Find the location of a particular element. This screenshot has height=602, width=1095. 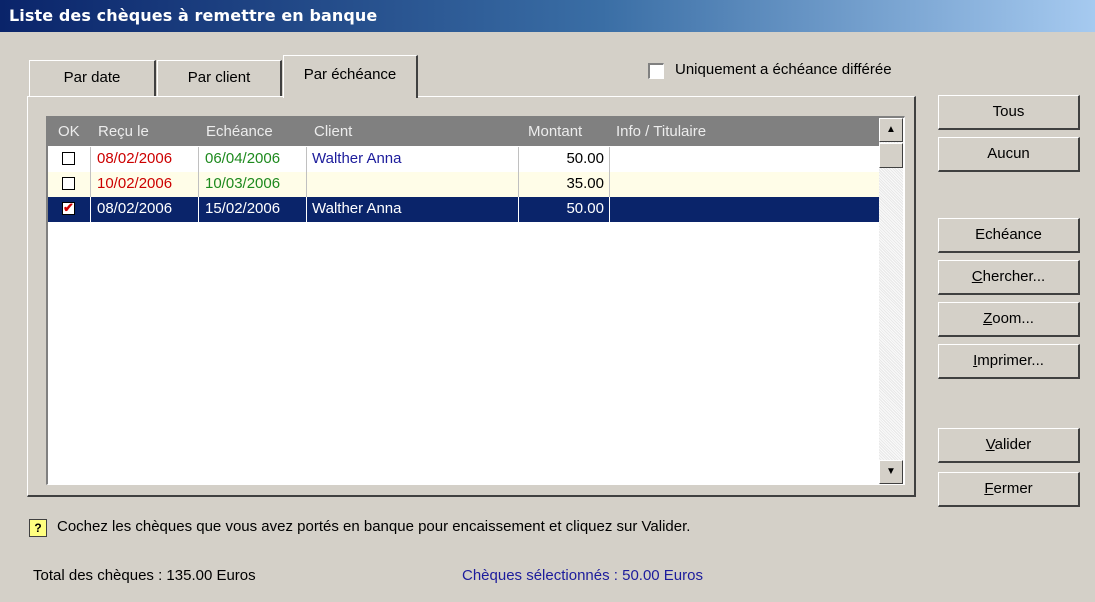

deferred-only-checkbox is located at coordinates (656, 71).